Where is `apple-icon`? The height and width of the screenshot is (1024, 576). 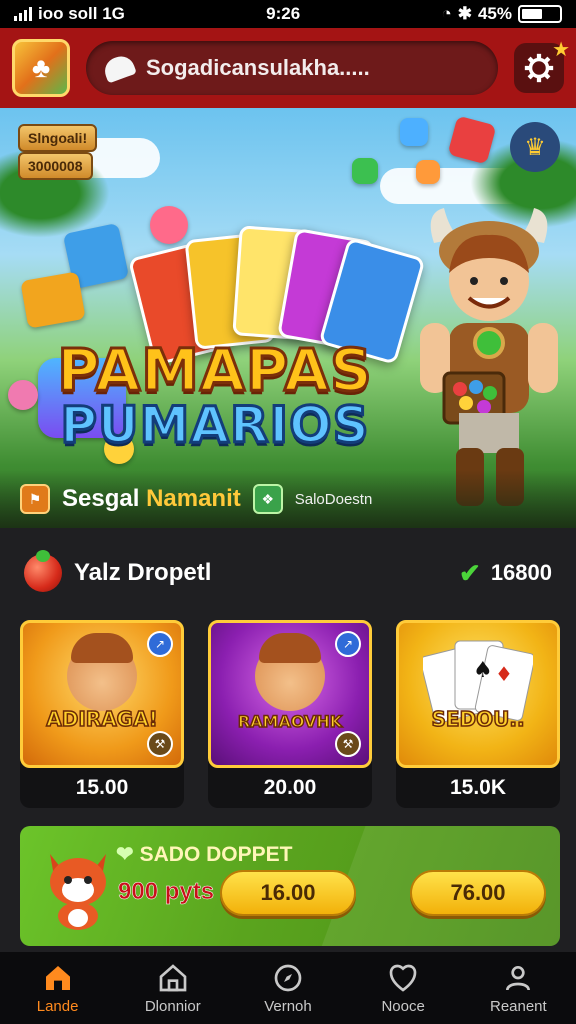 apple-icon is located at coordinates (43, 571).